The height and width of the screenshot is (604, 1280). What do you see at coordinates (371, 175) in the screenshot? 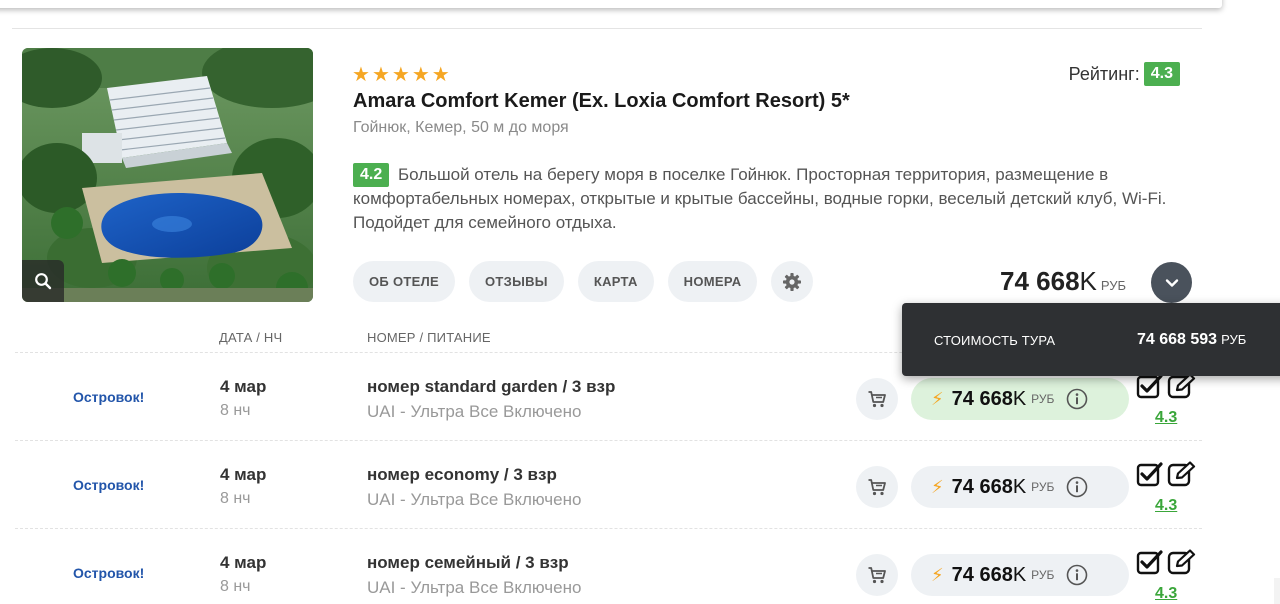
I see `review-score-badge: 4.2` at bounding box center [371, 175].